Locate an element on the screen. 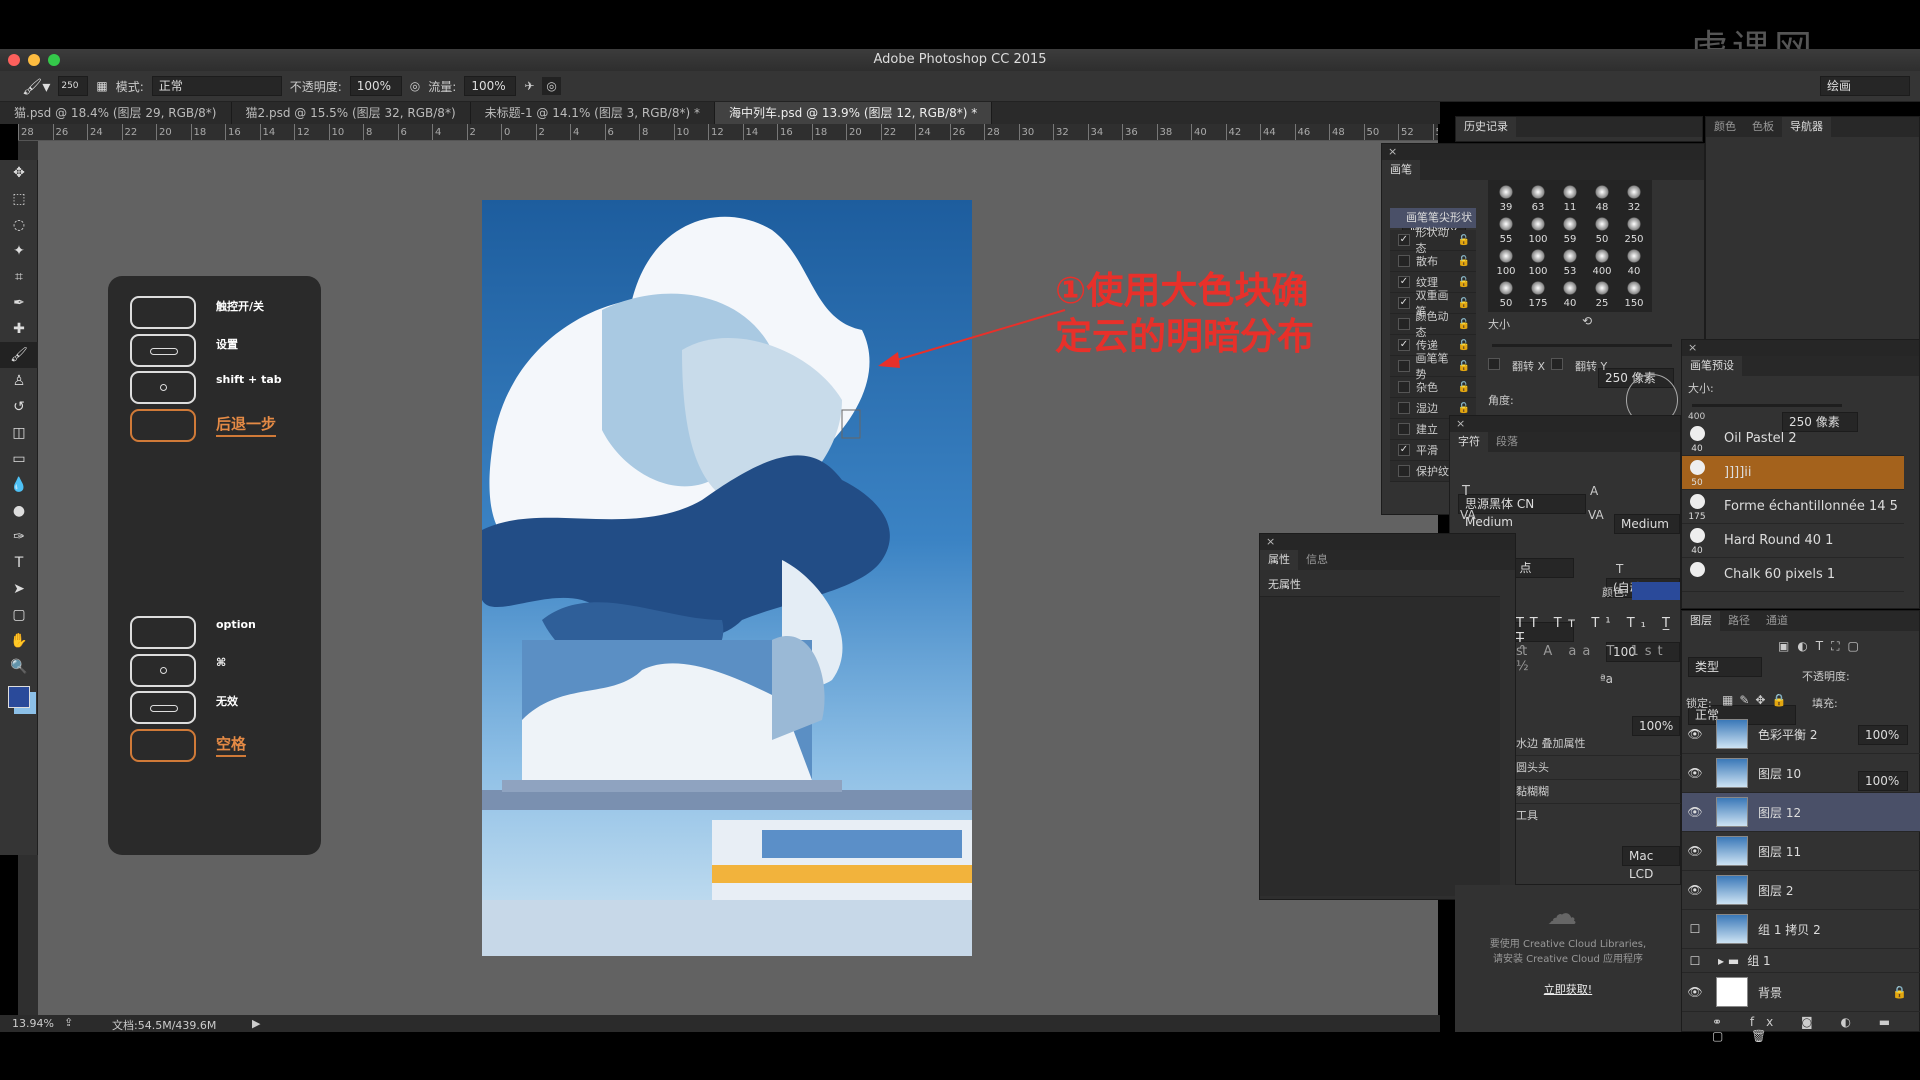  tab-0: 属性 is located at coordinates (1279, 560).